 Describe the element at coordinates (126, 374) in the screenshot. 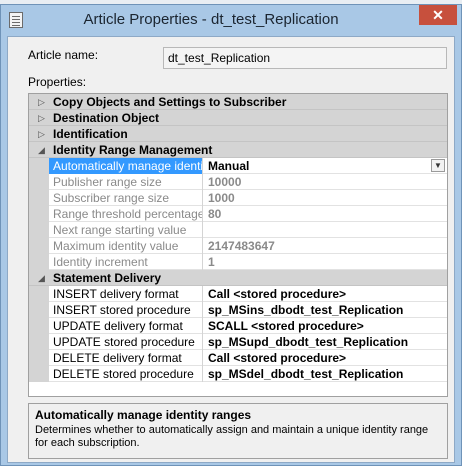

I see `property-name: DELETE stored procedure` at that location.